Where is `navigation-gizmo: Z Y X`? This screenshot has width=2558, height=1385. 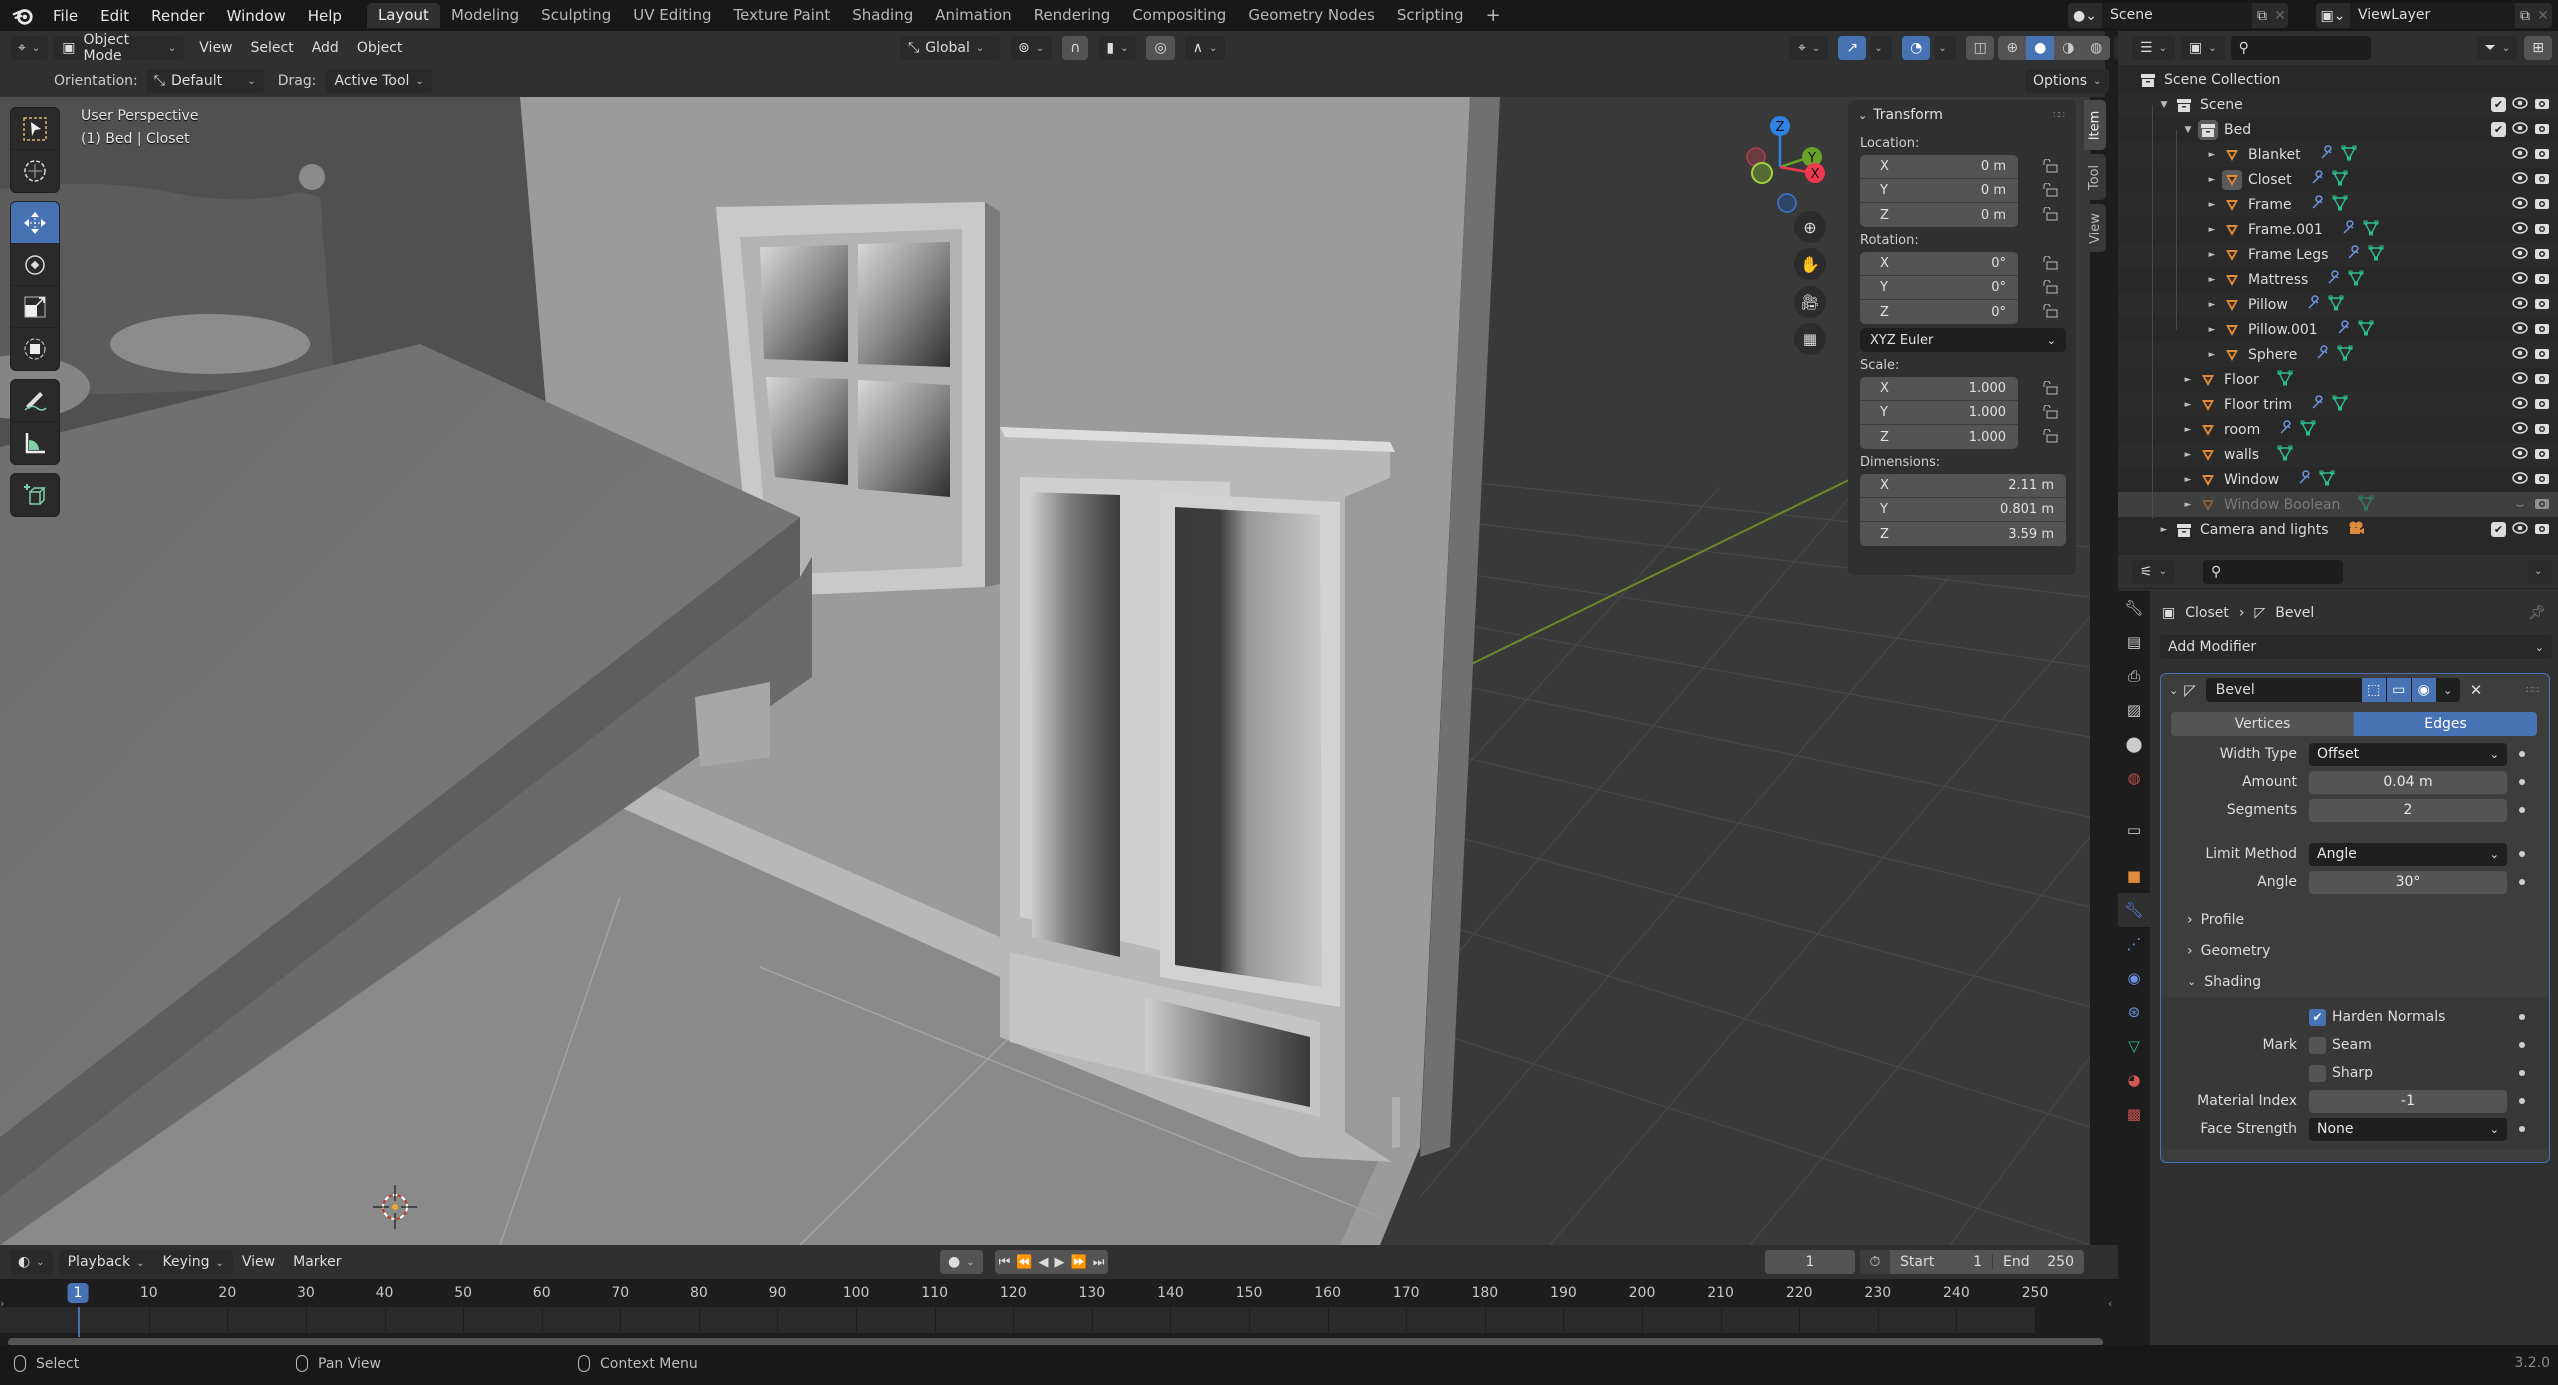 navigation-gizmo: Z Y X is located at coordinates (1780, 160).